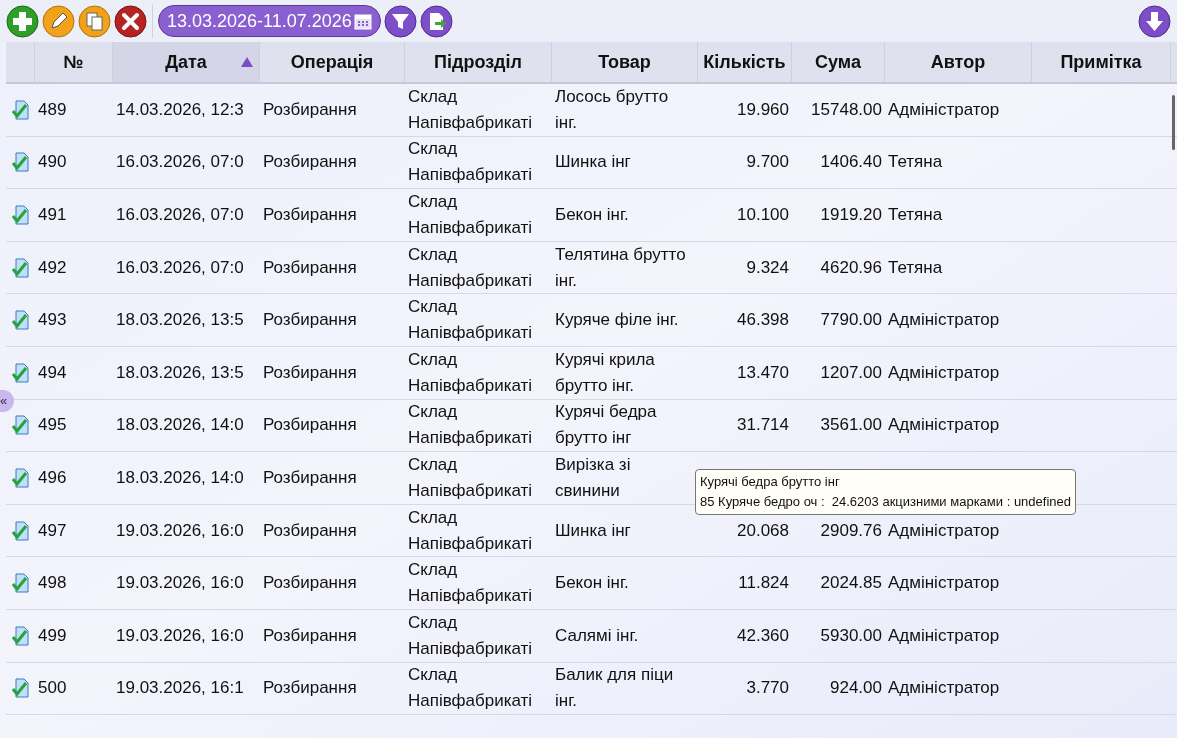 This screenshot has width=1177, height=738. Describe the element at coordinates (885, 492) in the screenshot. I see `tooltip: Курячі бедра брутто інг 85 Куряче бедро оч : 24.6203 акцизними марками : undefined` at that location.